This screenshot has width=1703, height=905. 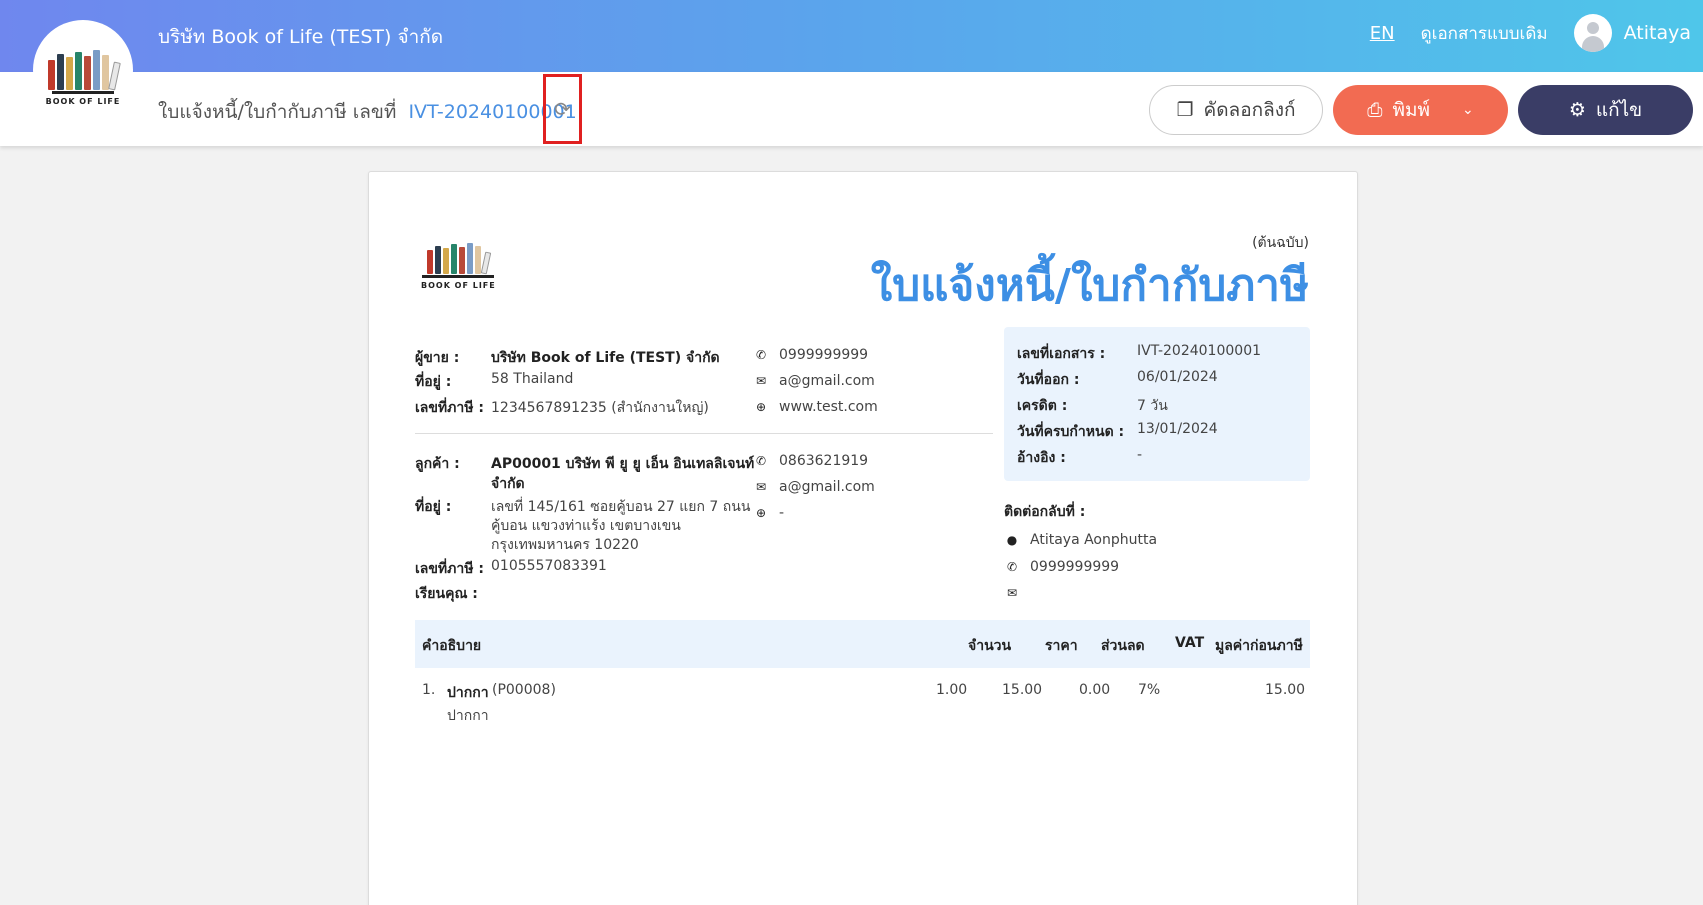 I want to click on seller-phone: 0999999999, so click(x=824, y=355).